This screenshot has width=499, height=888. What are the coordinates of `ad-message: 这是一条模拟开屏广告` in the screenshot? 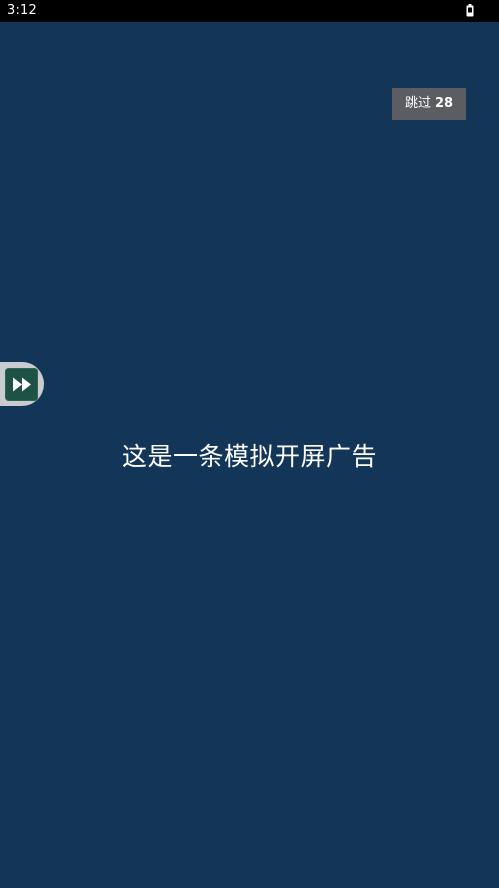 It's located at (249, 456).